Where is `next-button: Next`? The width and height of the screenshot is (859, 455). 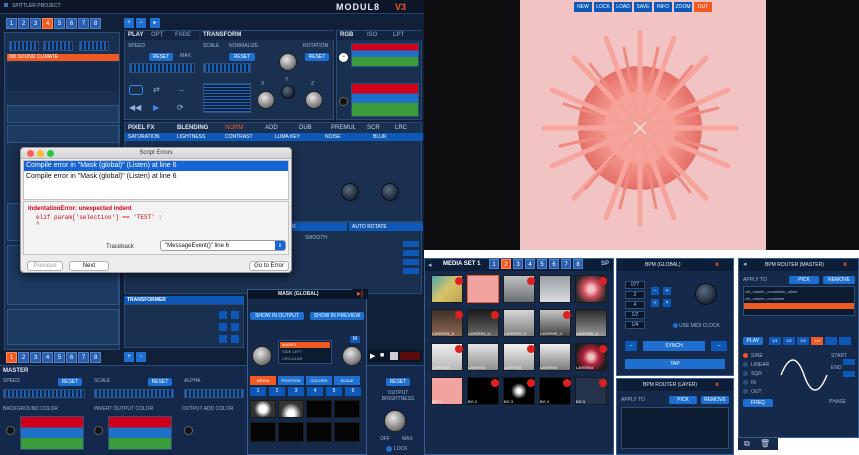 next-button: Next is located at coordinates (89, 266).